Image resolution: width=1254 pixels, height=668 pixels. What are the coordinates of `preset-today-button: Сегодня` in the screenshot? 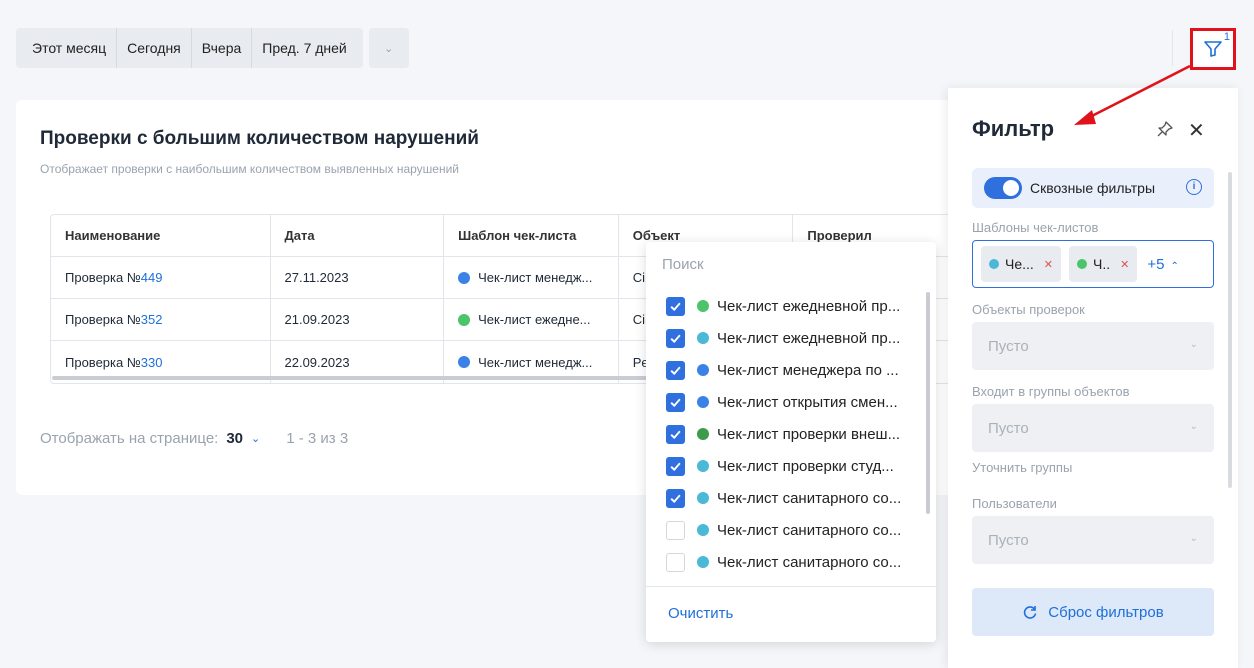 It's located at (154, 48).